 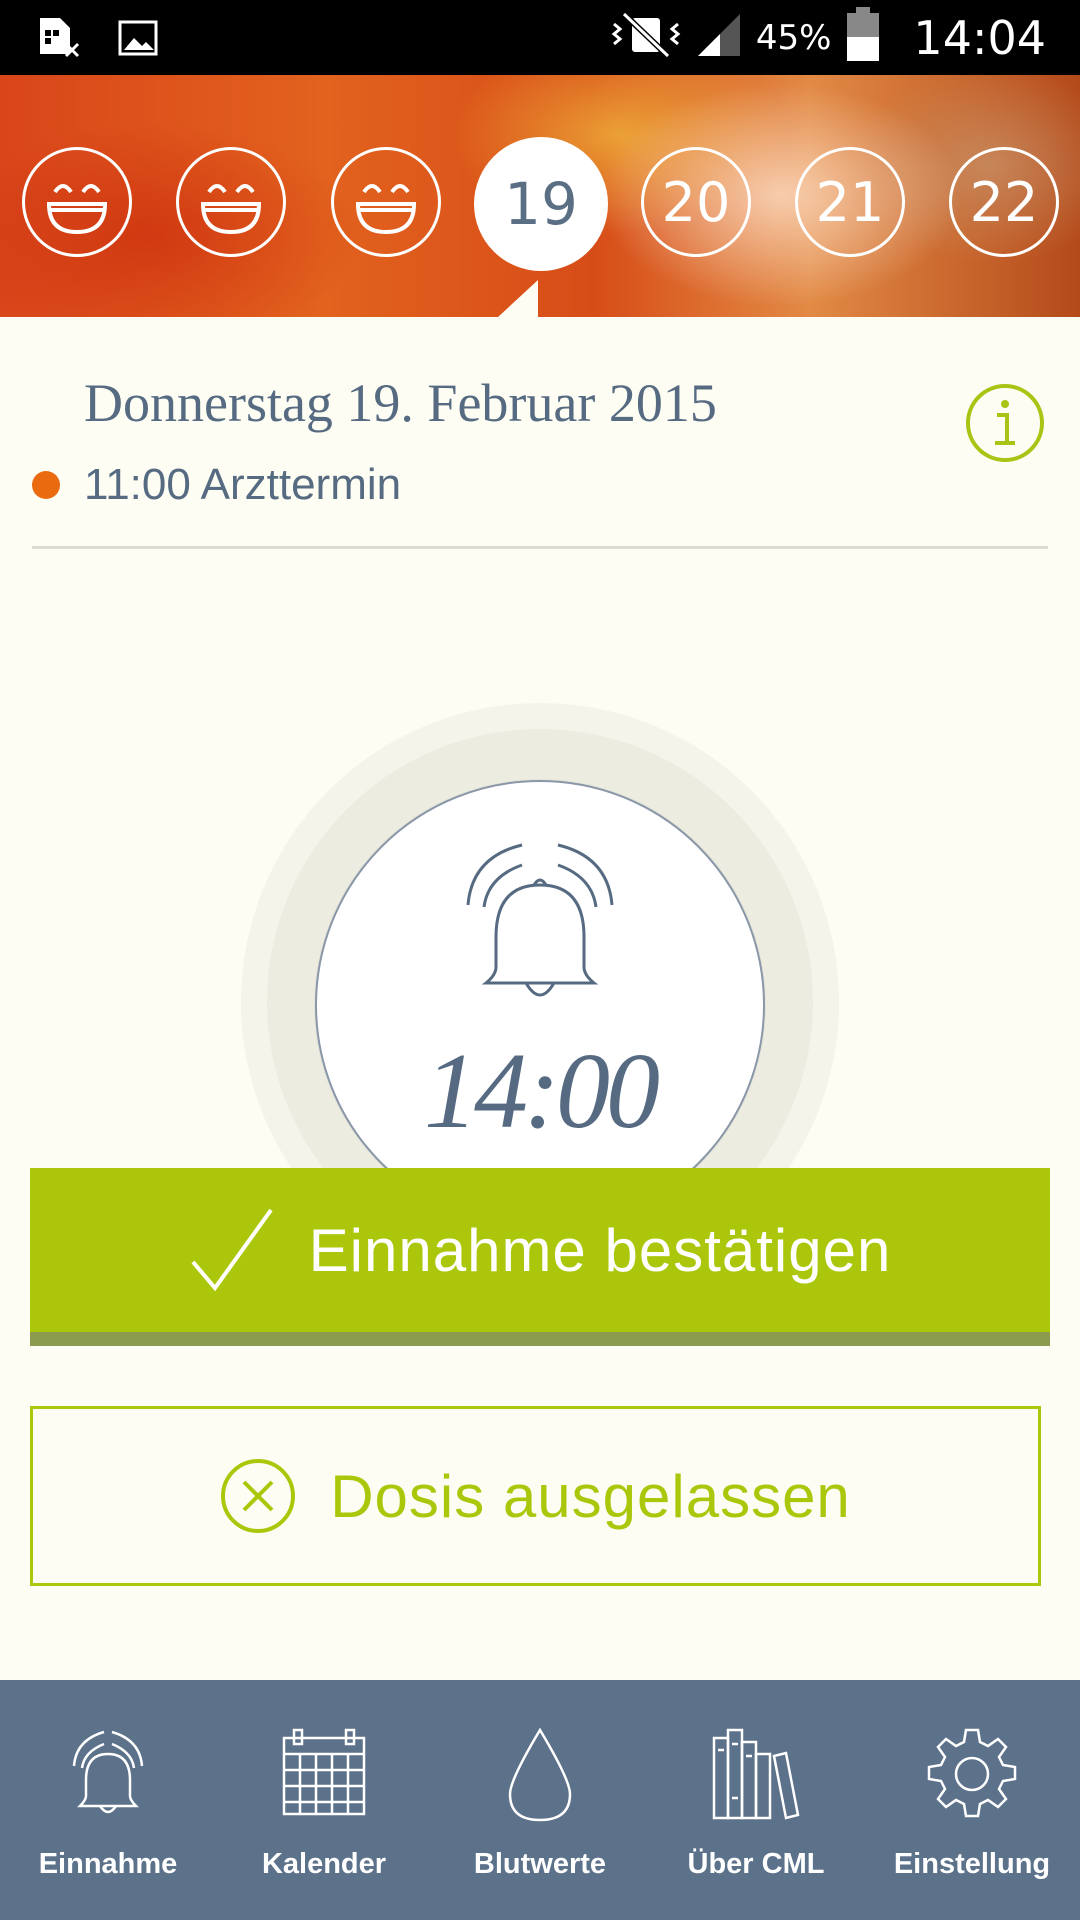 What do you see at coordinates (400, 403) in the screenshot?
I see `date-title: Donnerstag 19. Februar 2015` at bounding box center [400, 403].